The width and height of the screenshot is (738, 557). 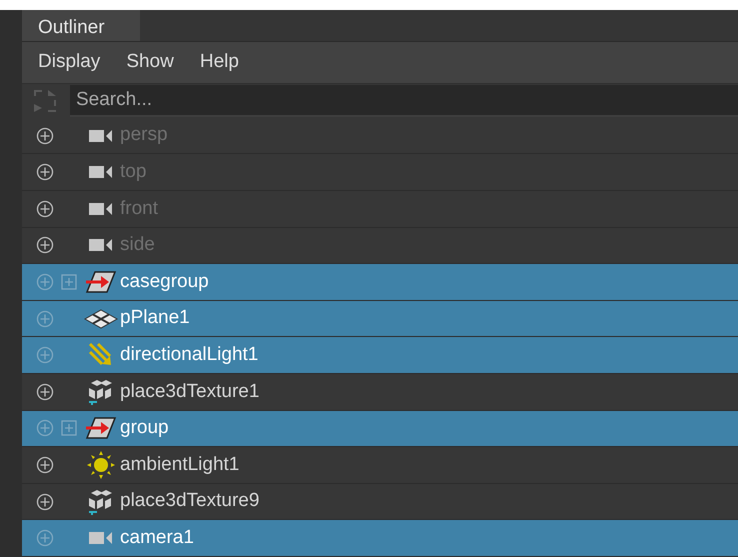 What do you see at coordinates (164, 282) in the screenshot?
I see `node-name: casegroup` at bounding box center [164, 282].